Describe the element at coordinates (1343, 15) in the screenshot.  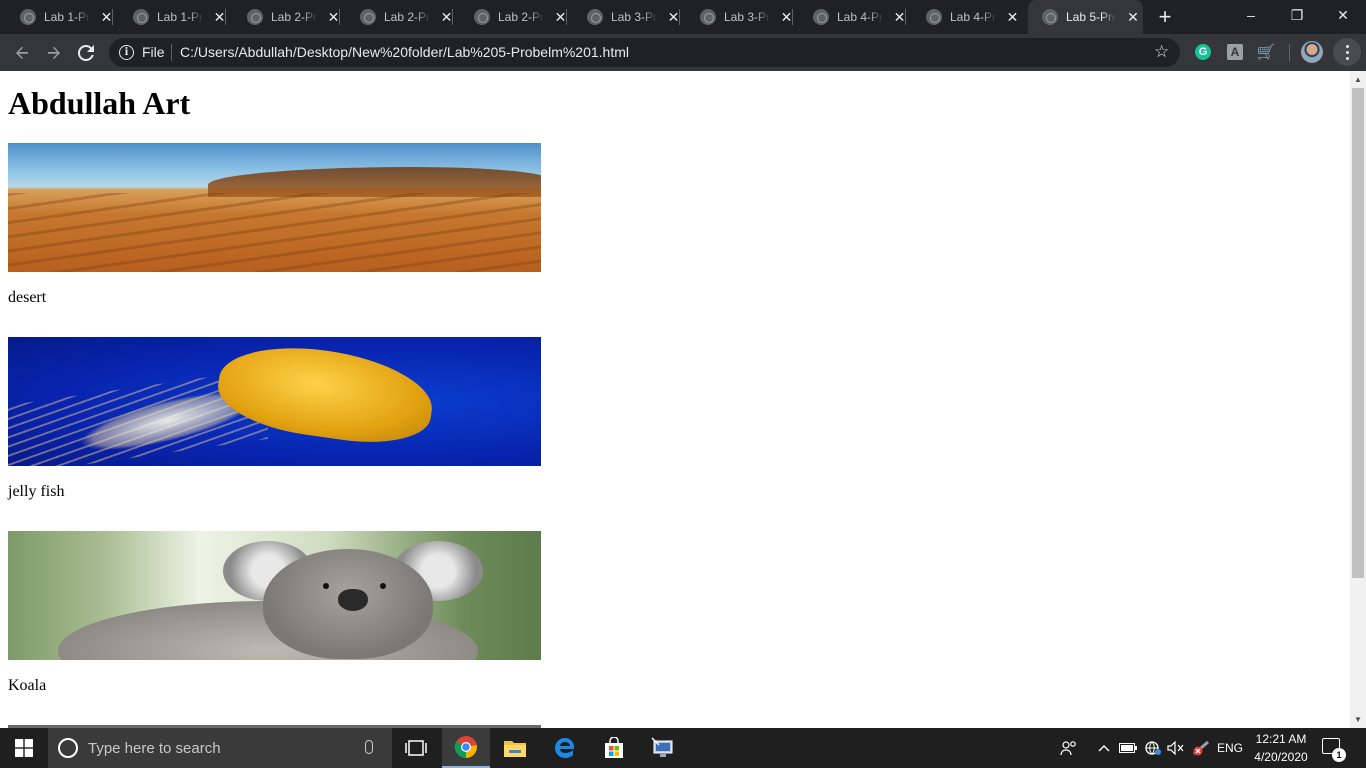
I see `close-window-button: ✕` at that location.